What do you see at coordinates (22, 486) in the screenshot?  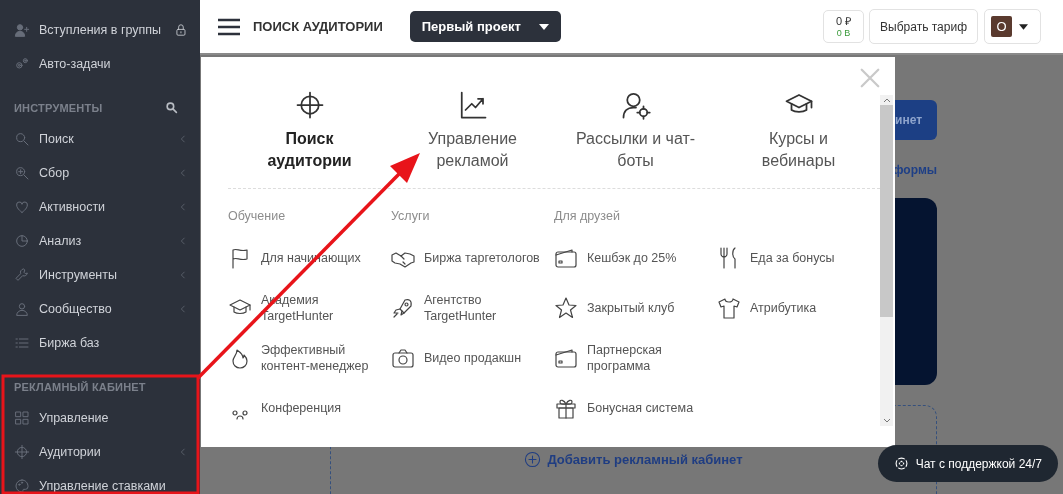 I see `palette-icon` at bounding box center [22, 486].